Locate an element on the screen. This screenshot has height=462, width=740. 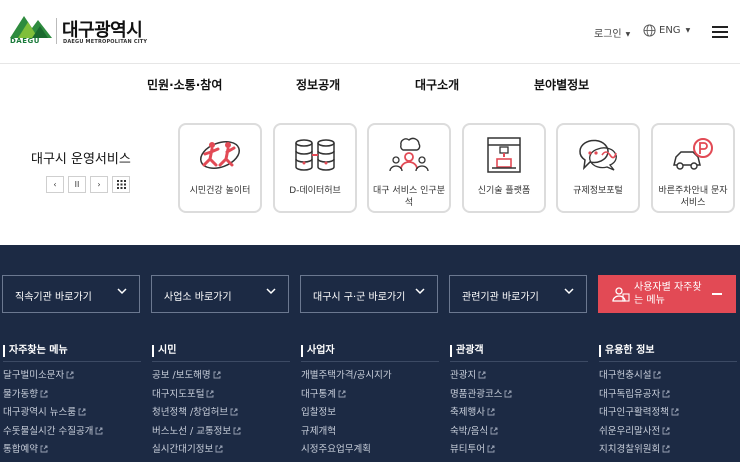
select-label: 사업소 바로가기 is located at coordinates (198, 297).